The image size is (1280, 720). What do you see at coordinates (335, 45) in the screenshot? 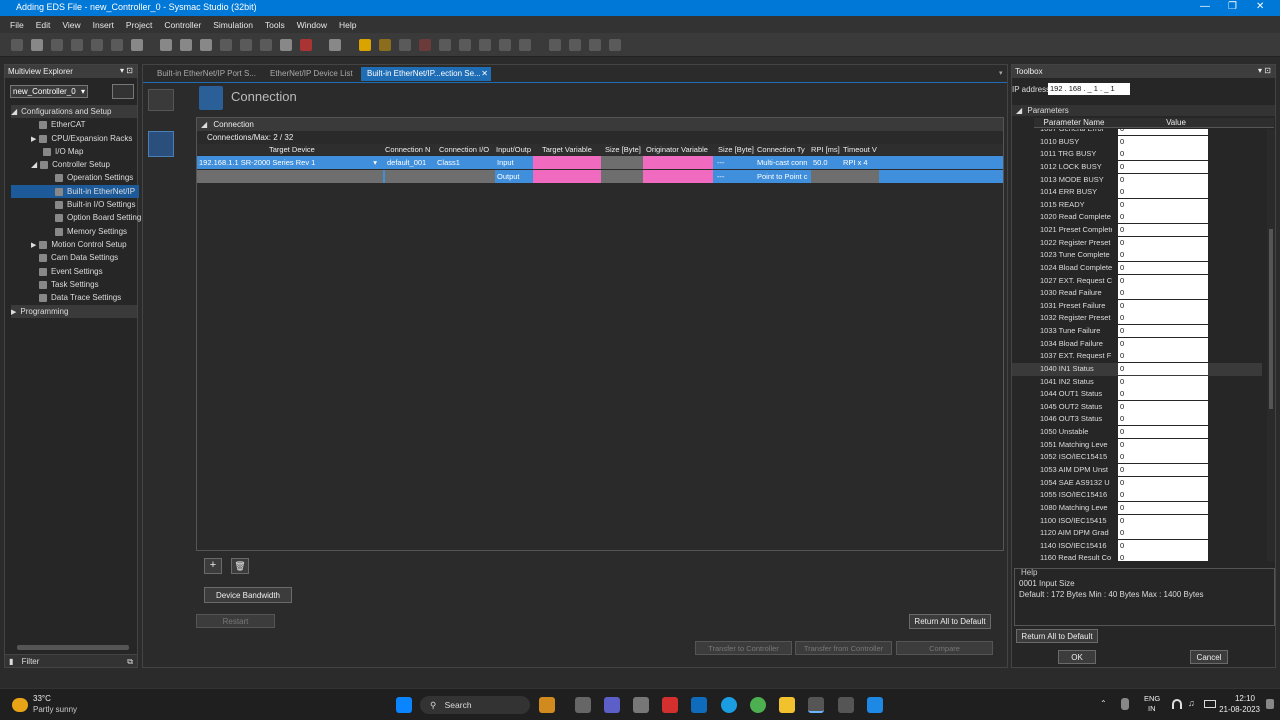
I see `compile-icon` at bounding box center [335, 45].